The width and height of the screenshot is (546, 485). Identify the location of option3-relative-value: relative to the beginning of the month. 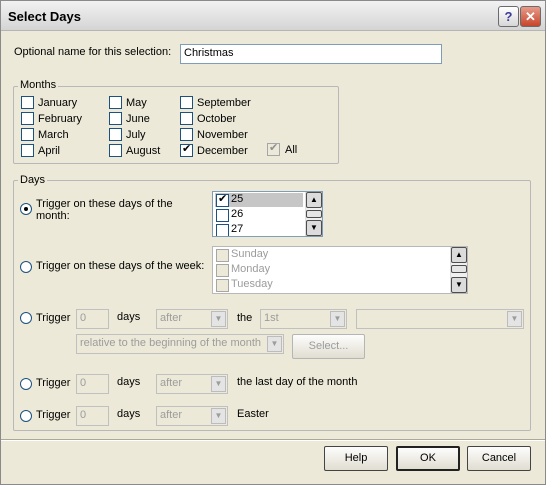
(171, 343).